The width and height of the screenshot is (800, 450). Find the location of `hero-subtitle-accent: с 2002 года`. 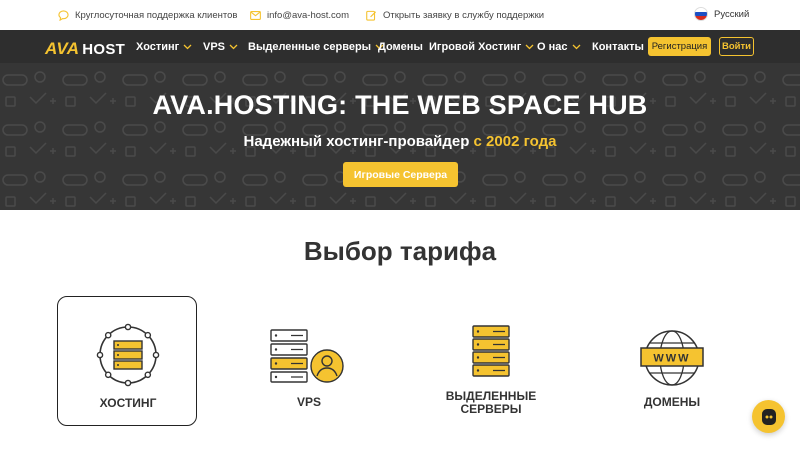

hero-subtitle-accent: с 2002 года is located at coordinates (515, 141).